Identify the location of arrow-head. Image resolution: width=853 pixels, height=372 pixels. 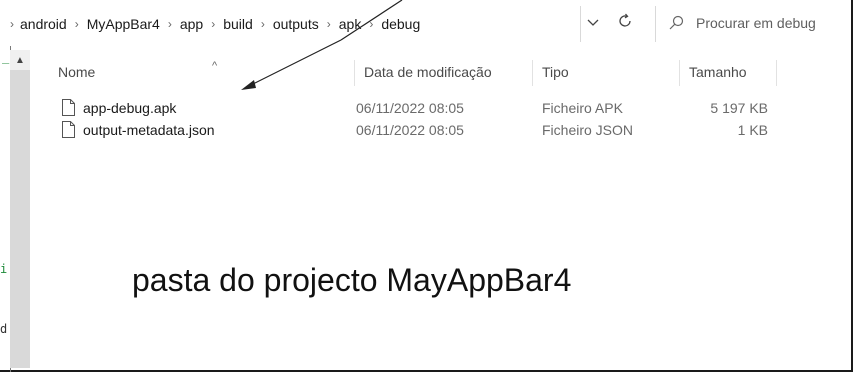
(248, 85).